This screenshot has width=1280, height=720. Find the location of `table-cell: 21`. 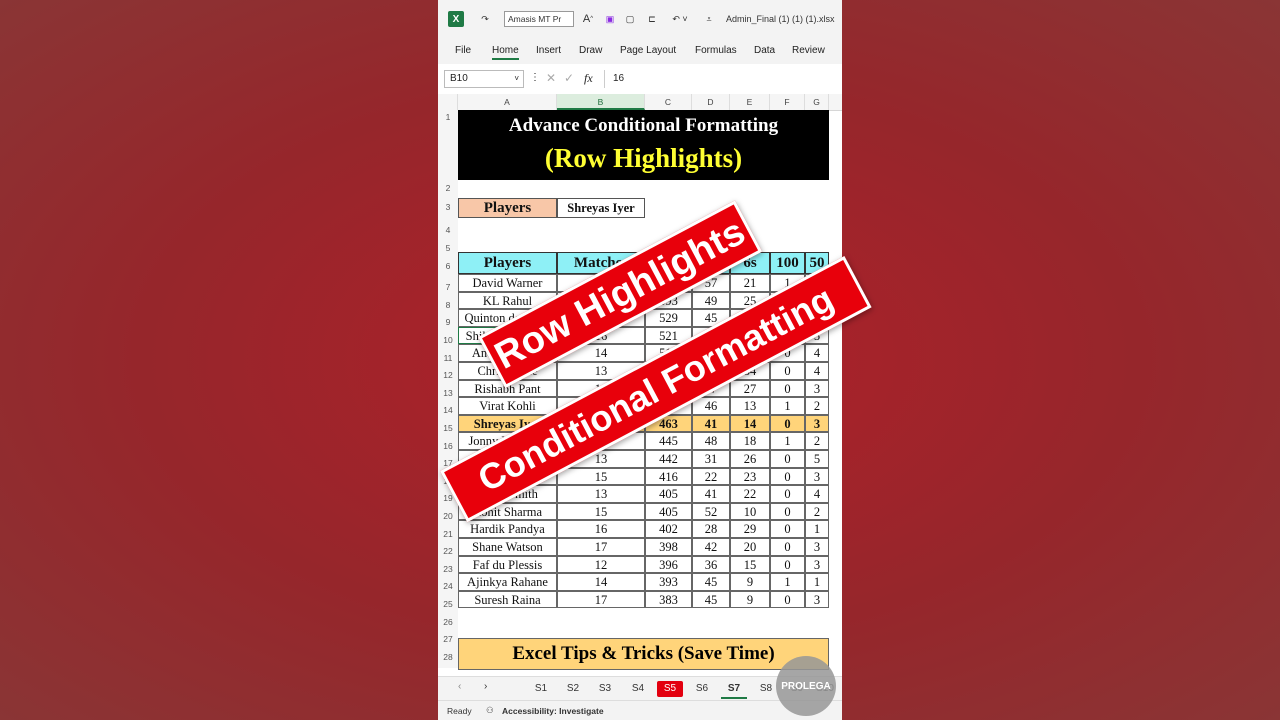

table-cell: 21 is located at coordinates (750, 283).